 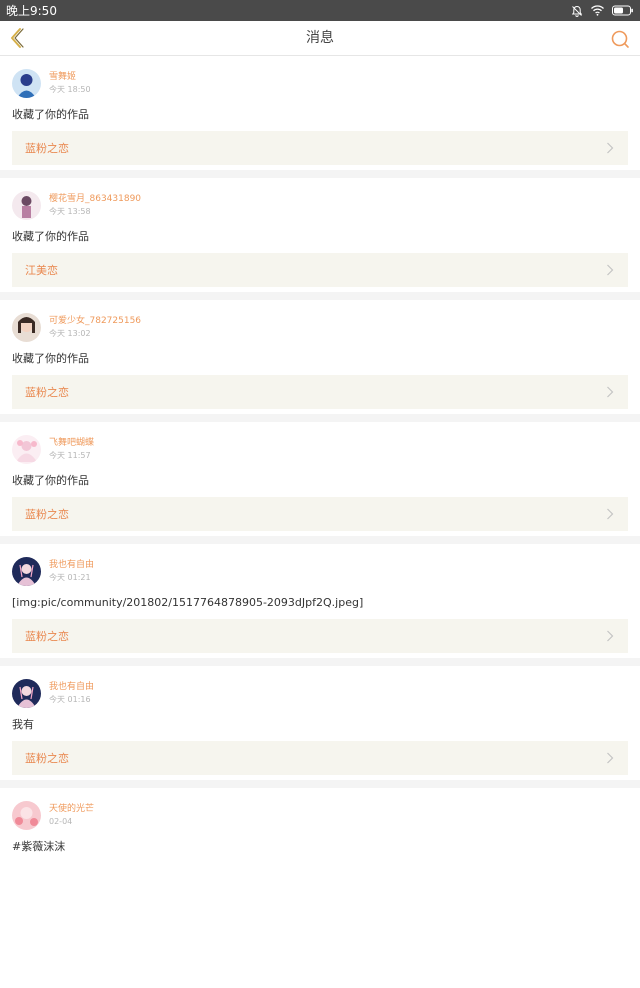 What do you see at coordinates (320, 10) in the screenshot?
I see `status-bar: 晚上9:50` at bounding box center [320, 10].